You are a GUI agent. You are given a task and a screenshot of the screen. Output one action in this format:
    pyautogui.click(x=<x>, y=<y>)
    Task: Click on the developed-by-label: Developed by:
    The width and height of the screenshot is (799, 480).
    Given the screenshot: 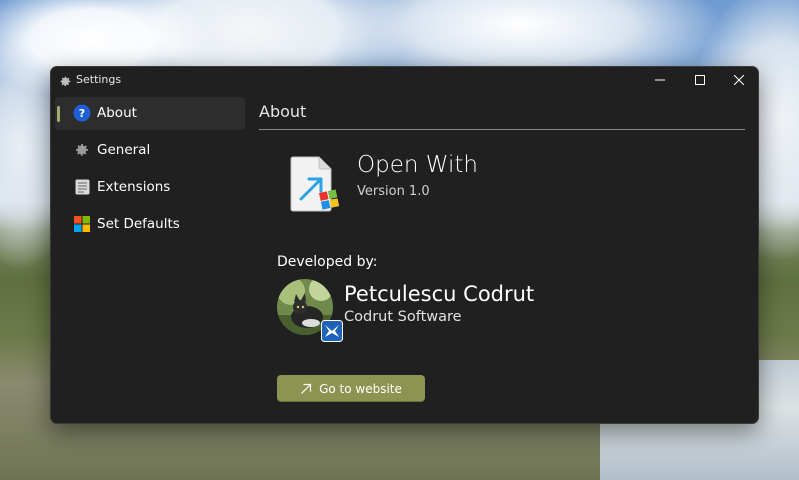 What is the action you would take?
    pyautogui.click(x=327, y=262)
    